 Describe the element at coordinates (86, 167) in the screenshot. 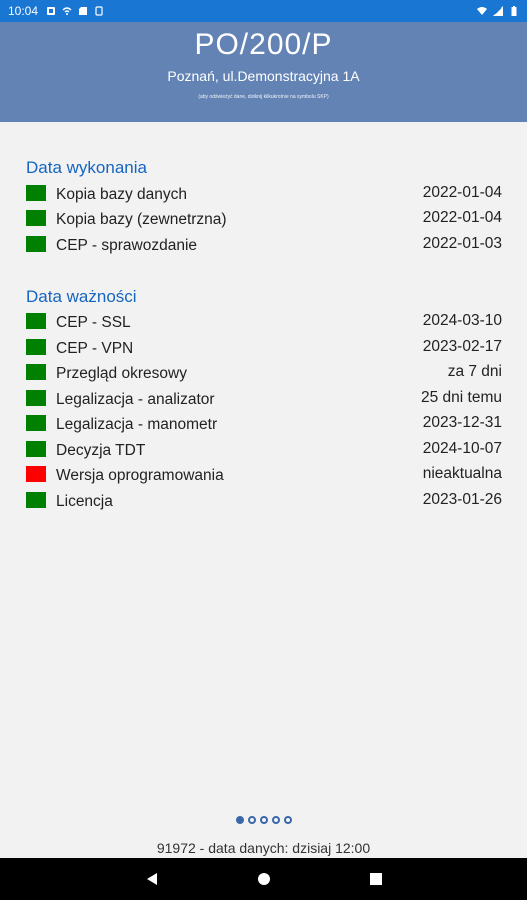

I see `section-title: Data wykonania` at that location.